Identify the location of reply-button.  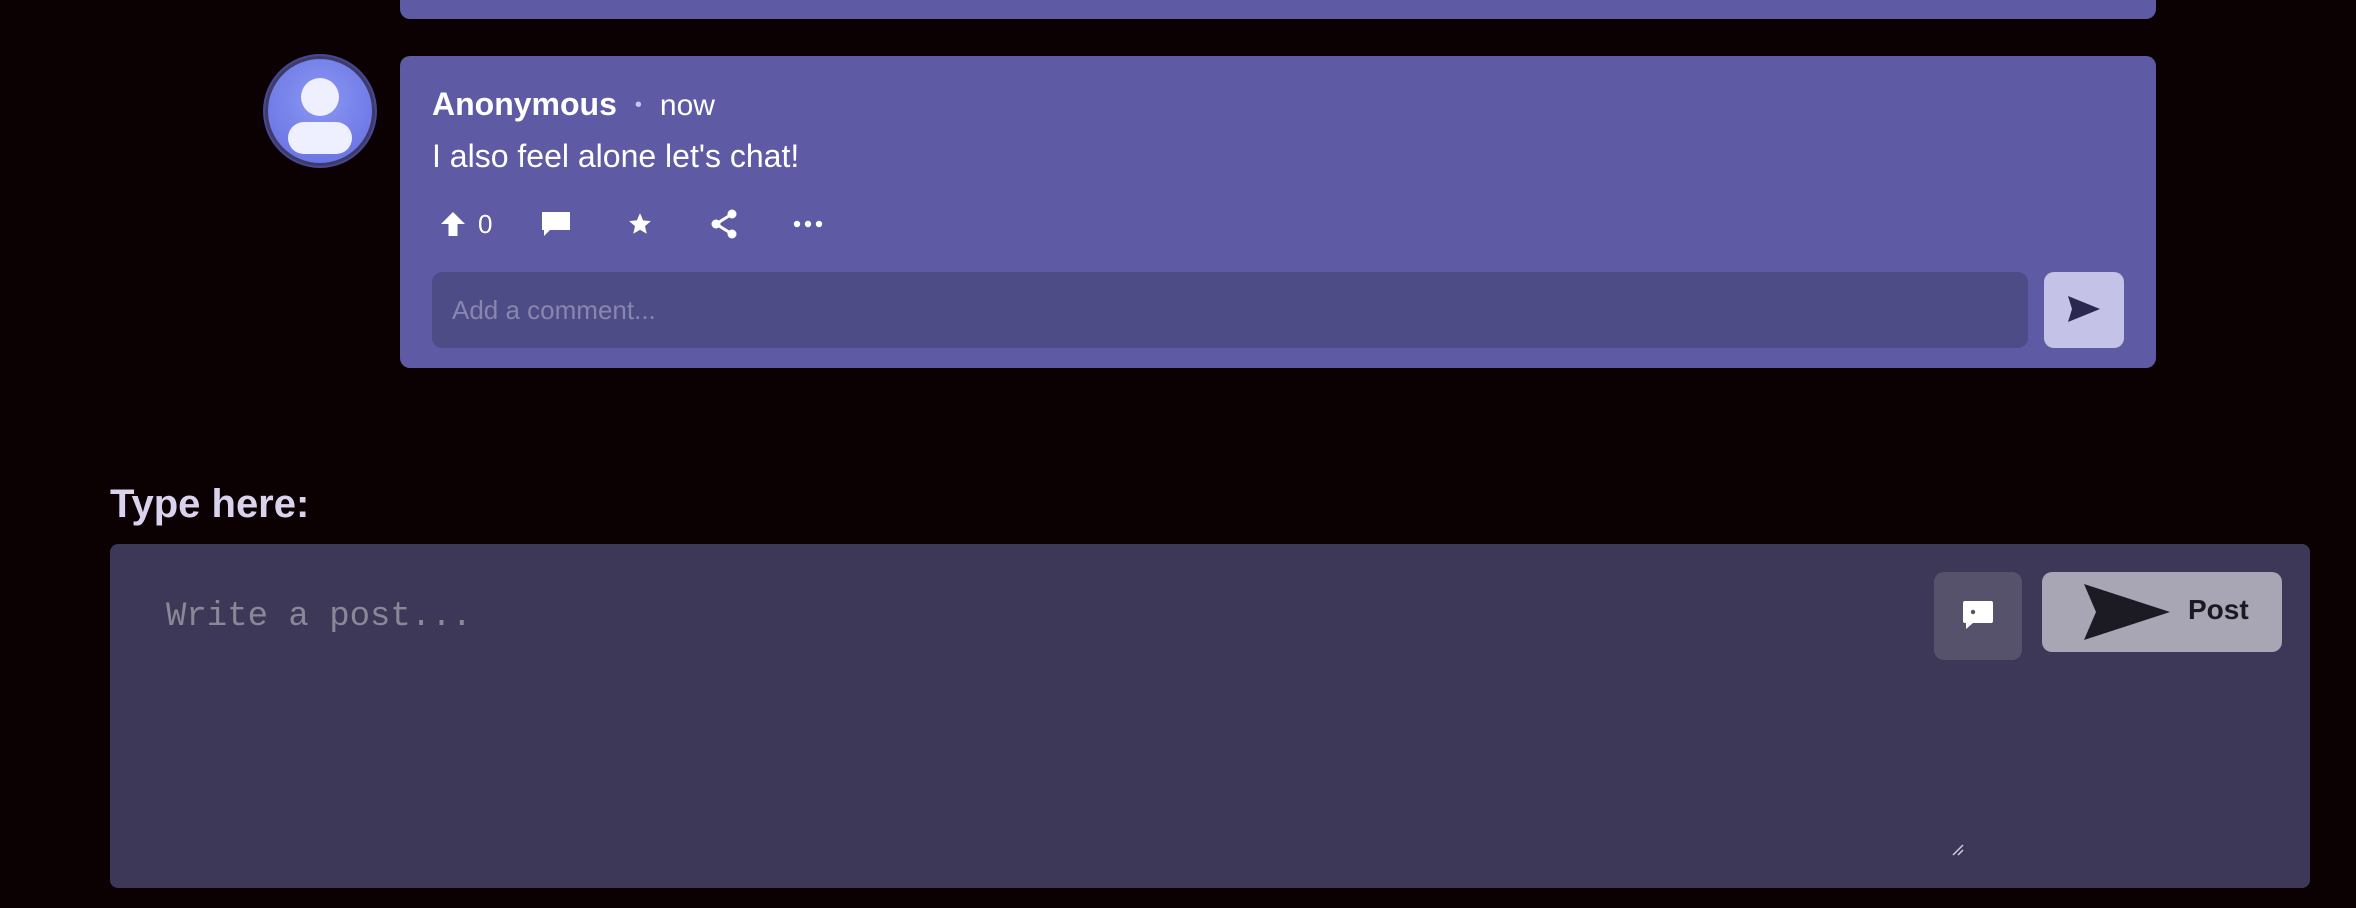
(556, 224).